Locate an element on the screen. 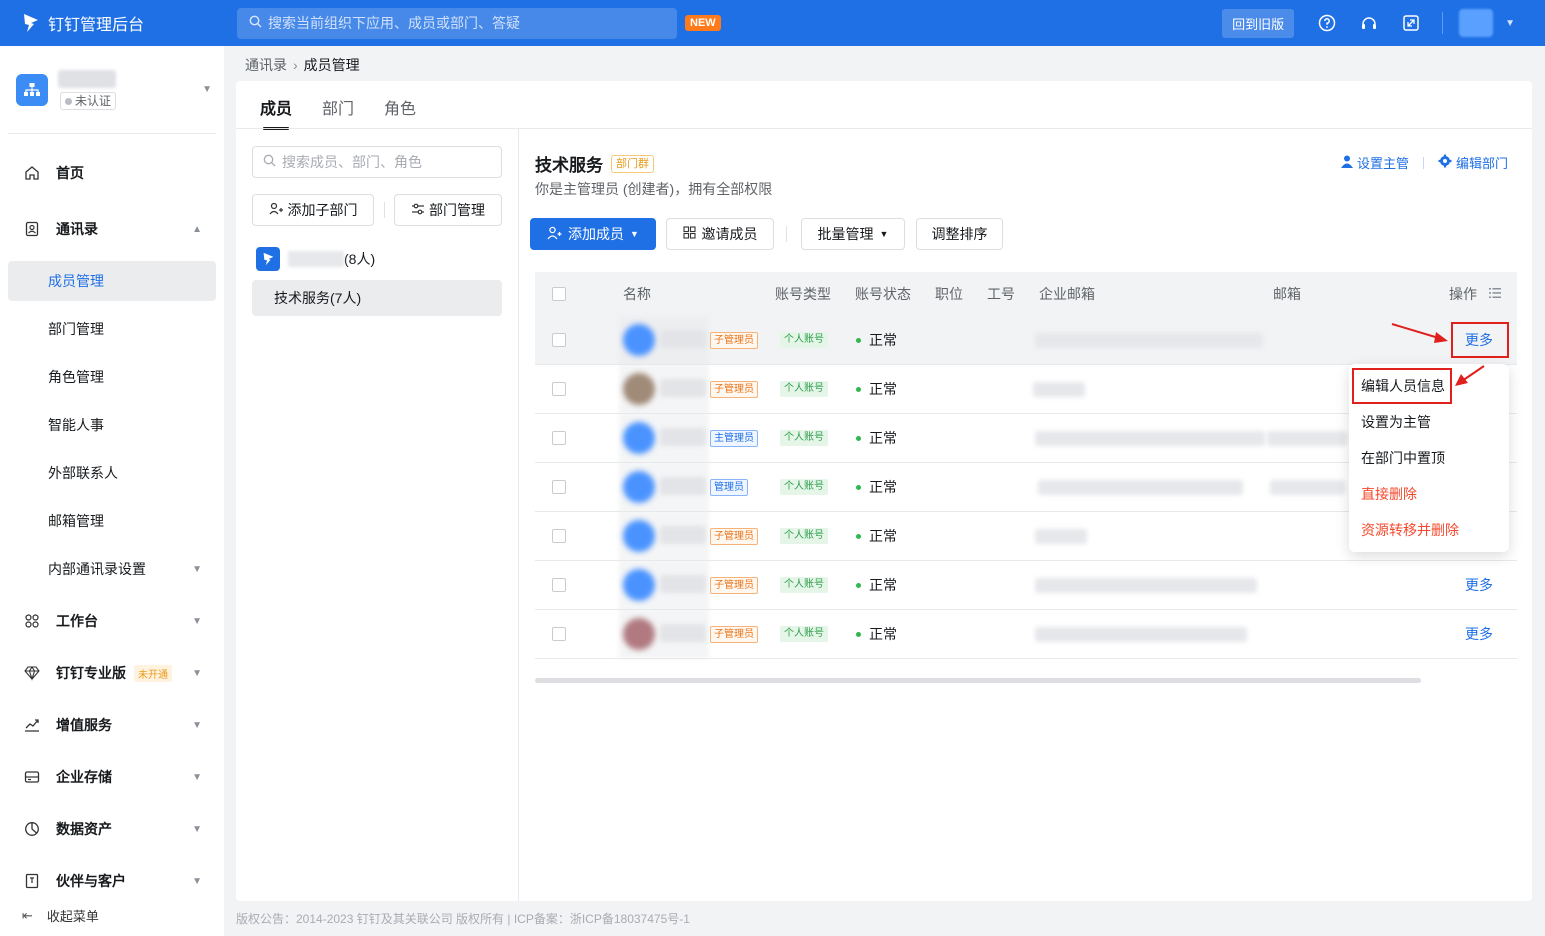 This screenshot has height=936, width=1545. column-header-name: 名称 is located at coordinates (637, 294).